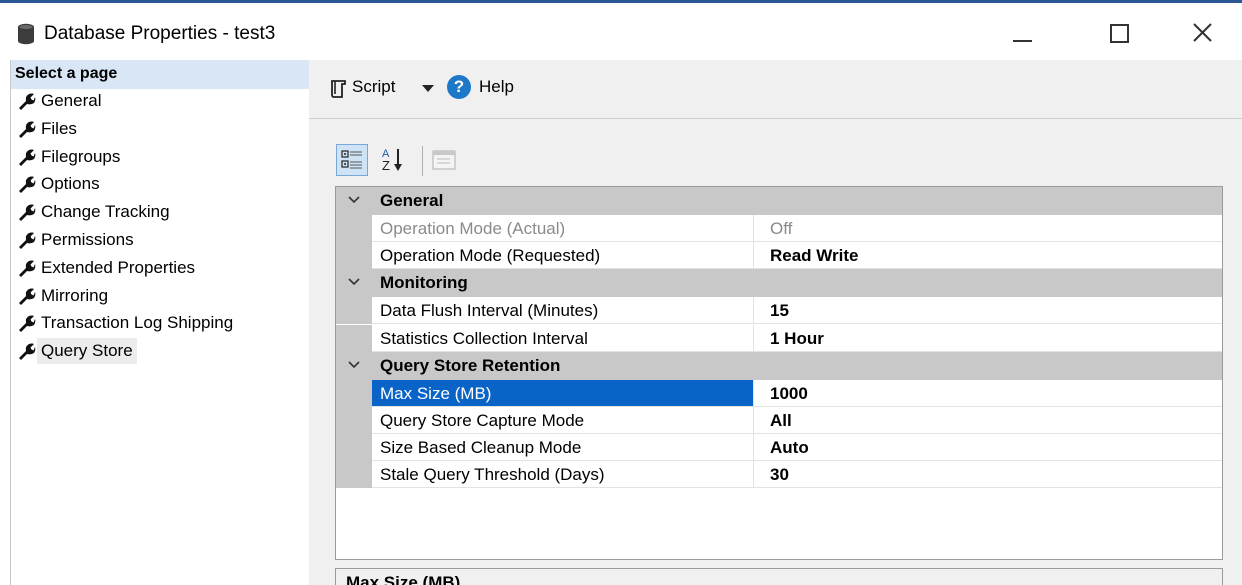 This screenshot has height=585, width=1242. I want to click on property-name: Operation Mode (Requested), so click(563, 256).